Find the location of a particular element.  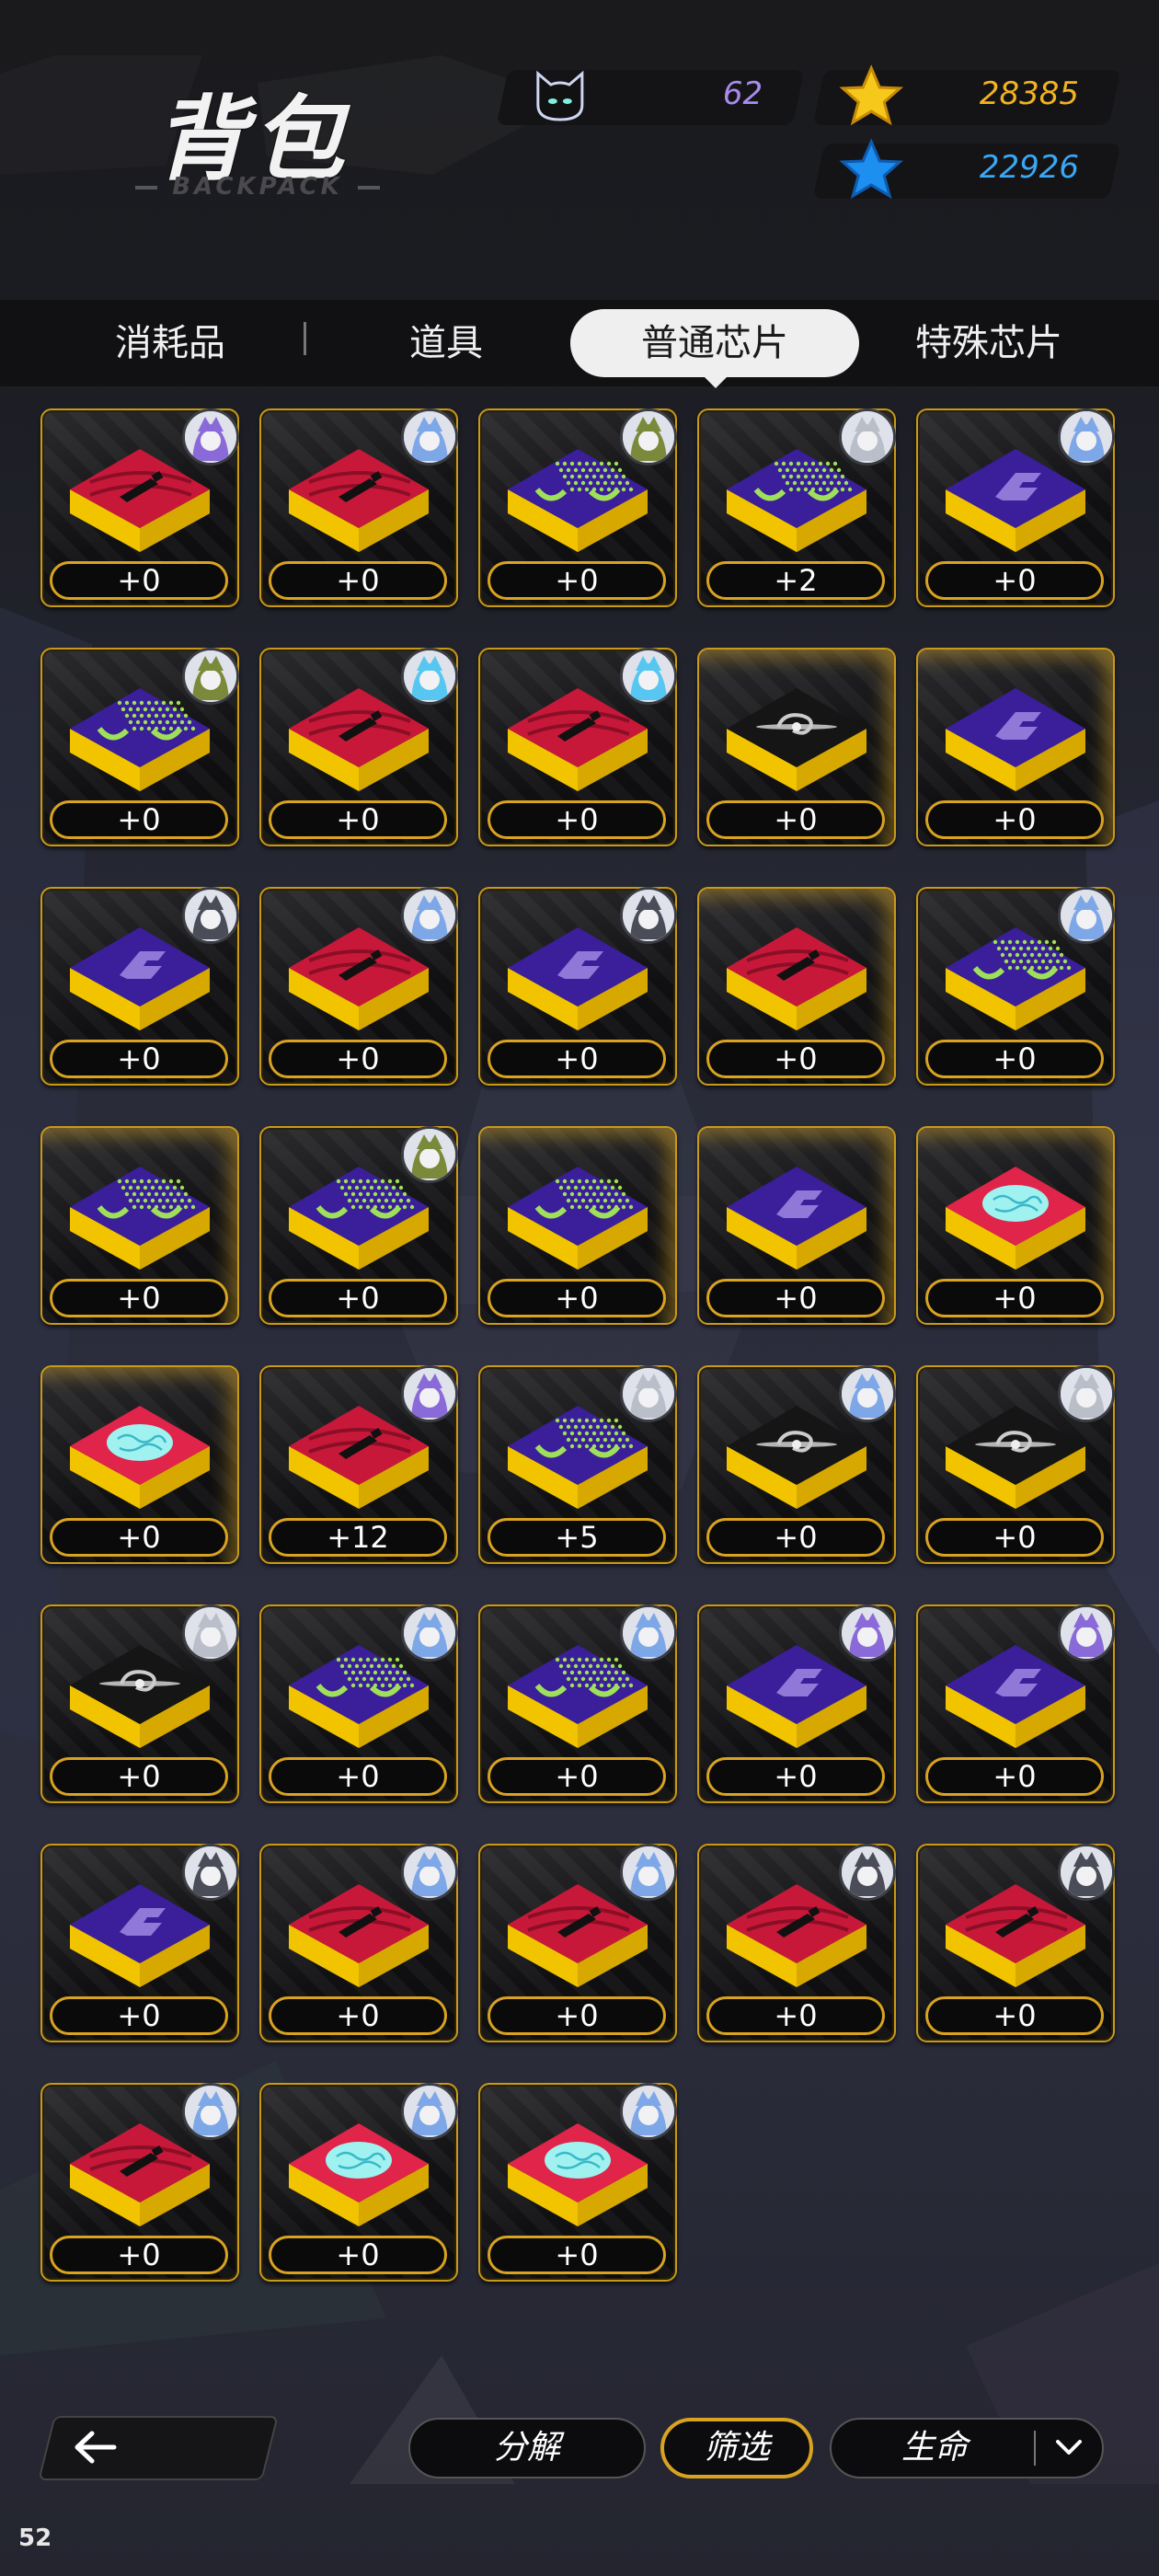

blue-star-counter: 22926 is located at coordinates (966, 169).